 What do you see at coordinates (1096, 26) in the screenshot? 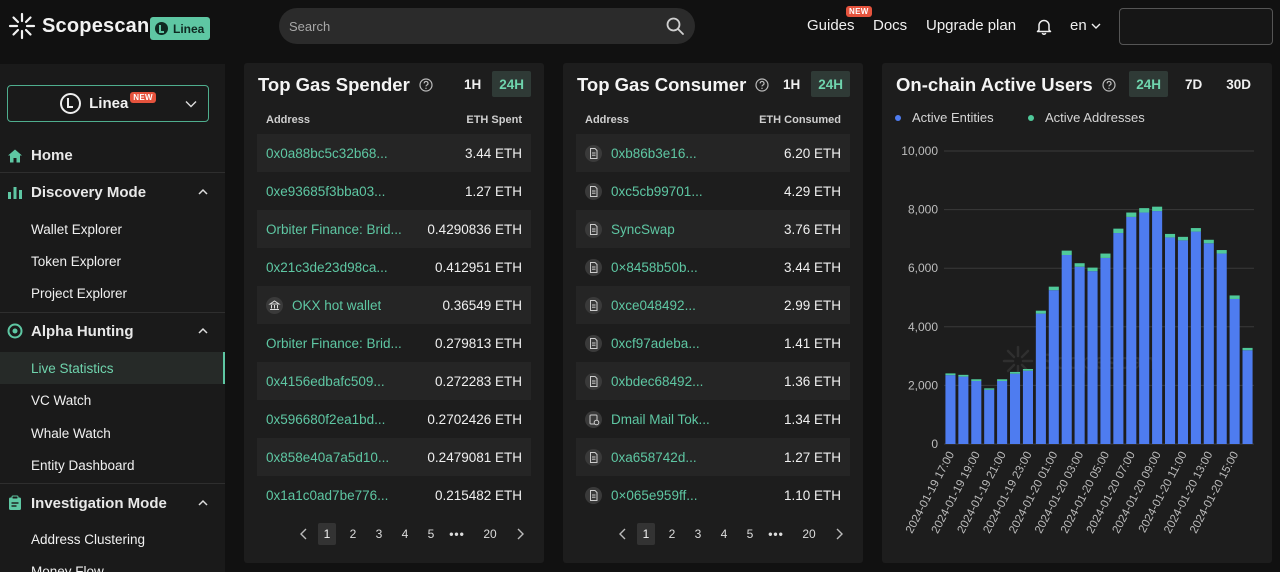
I see `chevron-down-icon` at bounding box center [1096, 26].